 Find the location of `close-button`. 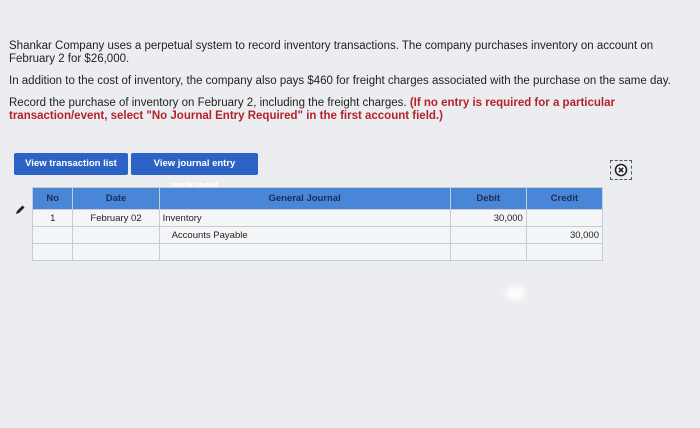

close-button is located at coordinates (621, 170).